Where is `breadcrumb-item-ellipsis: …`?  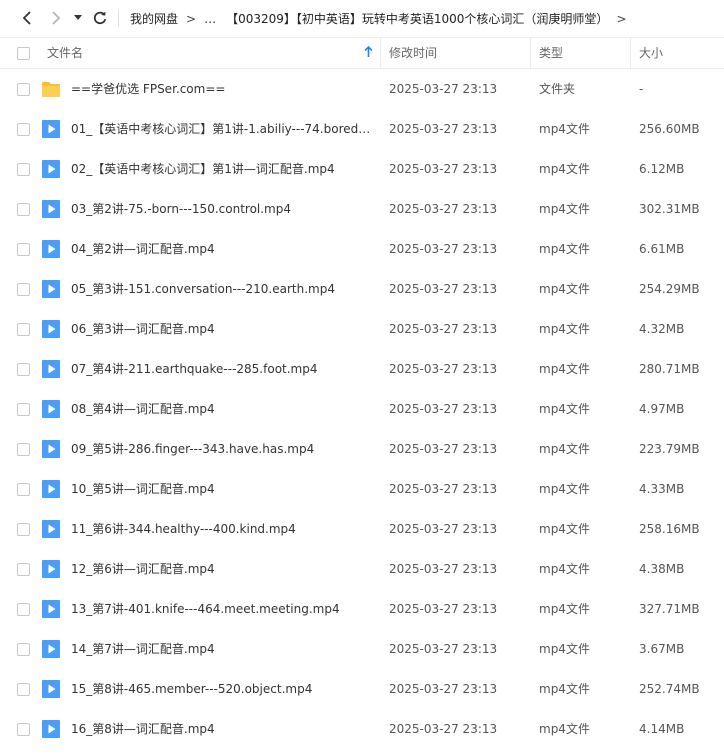
breadcrumb-item-ellipsis: … is located at coordinates (210, 19).